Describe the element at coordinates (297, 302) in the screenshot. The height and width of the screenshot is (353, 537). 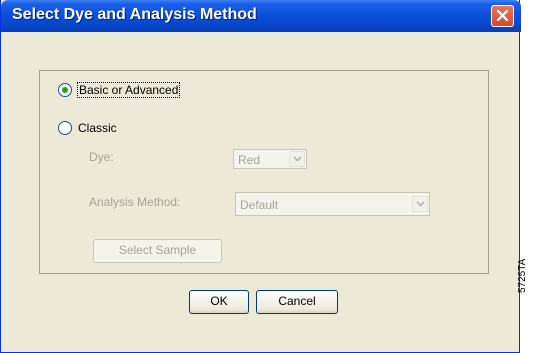
I see `cancel-button: Cancel` at that location.